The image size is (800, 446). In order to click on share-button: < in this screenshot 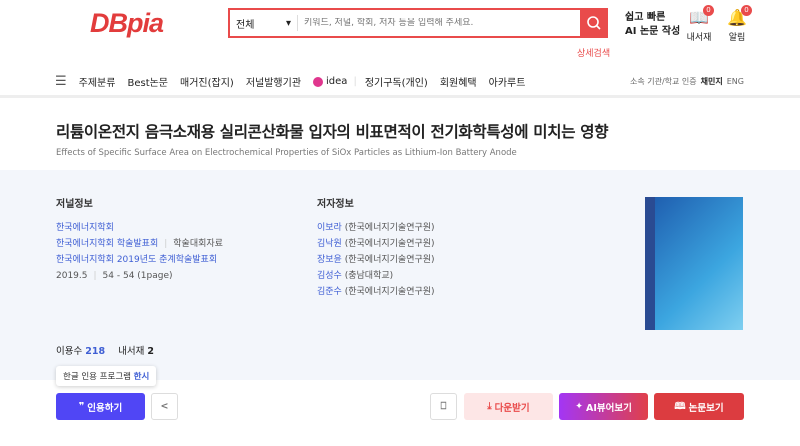, I will do `click(164, 406)`.